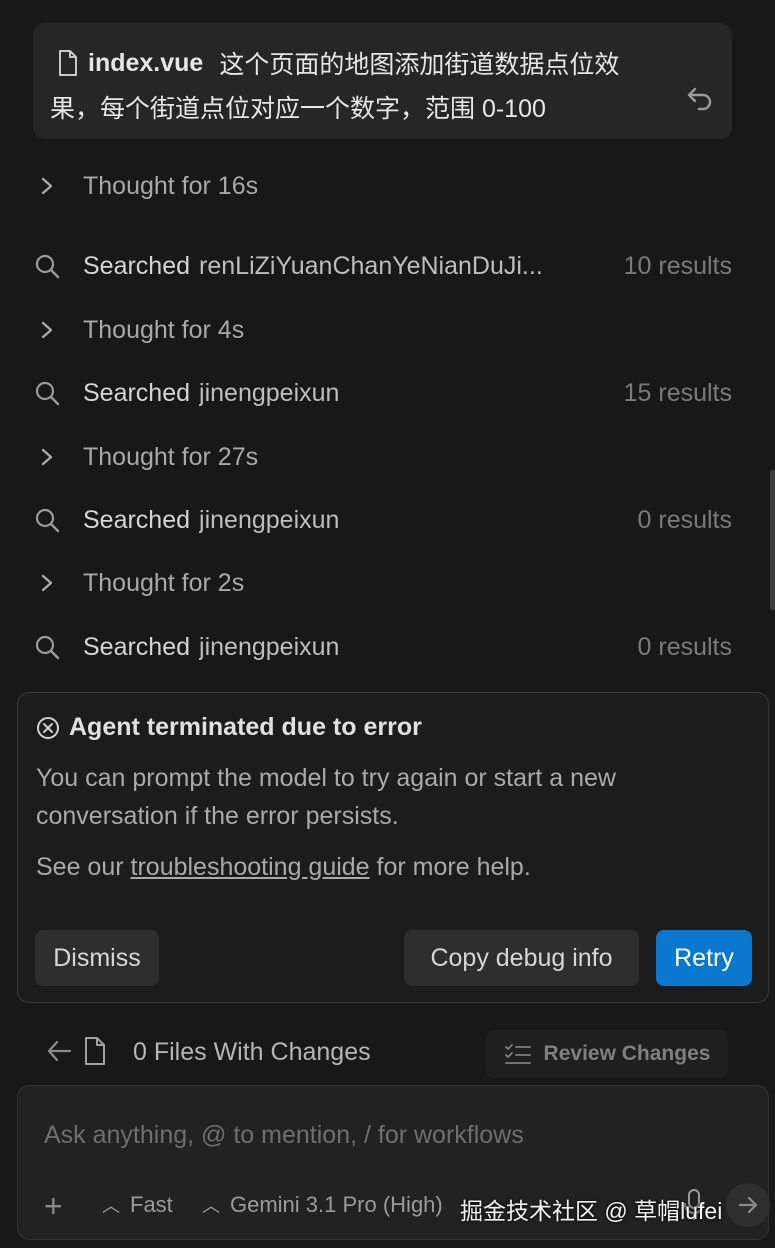 The image size is (775, 1248). I want to click on review-changes-button: Review Changes, so click(607, 1054).